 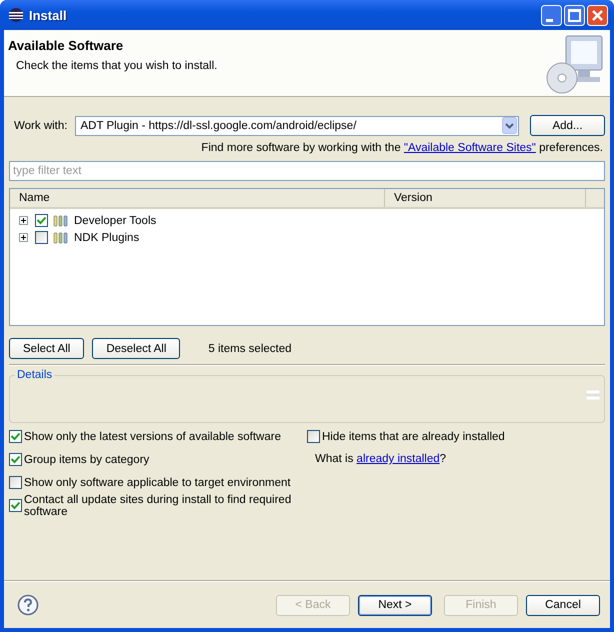 What do you see at coordinates (107, 238) in the screenshot?
I see `row-name: NDK Plugins` at bounding box center [107, 238].